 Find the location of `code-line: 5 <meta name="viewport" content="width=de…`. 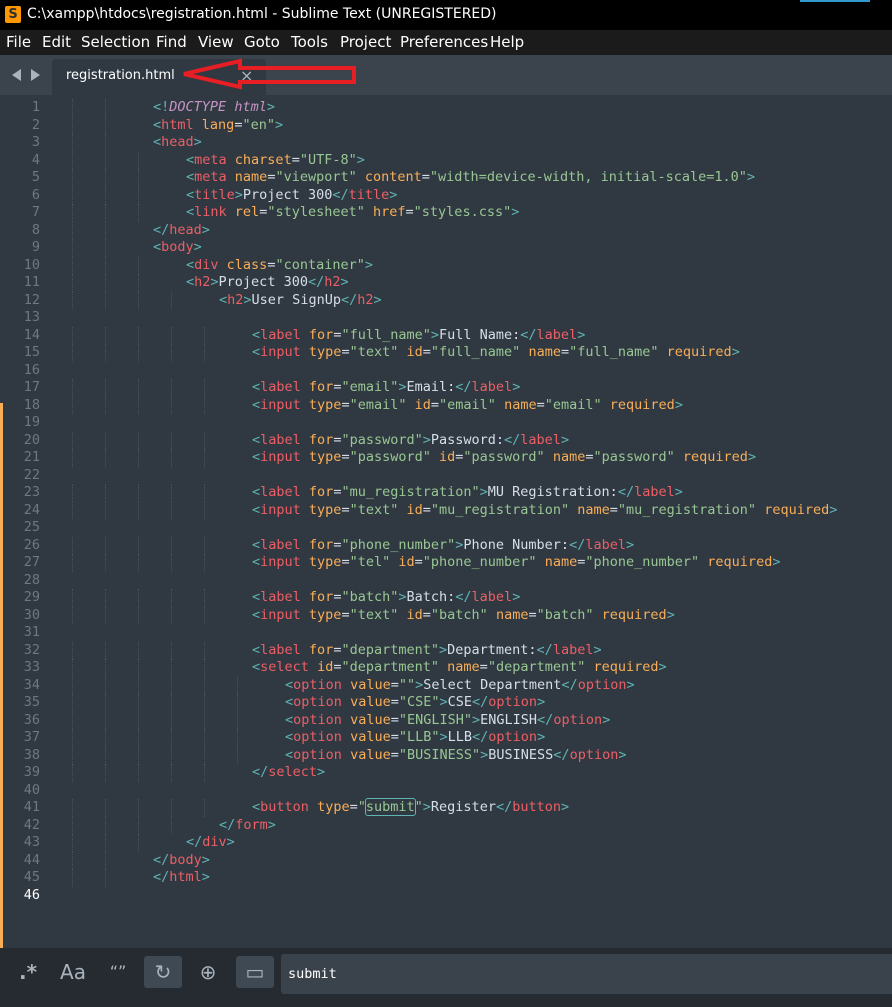

code-line: 5 <meta name="viewport" content="width=de… is located at coordinates (446, 178).